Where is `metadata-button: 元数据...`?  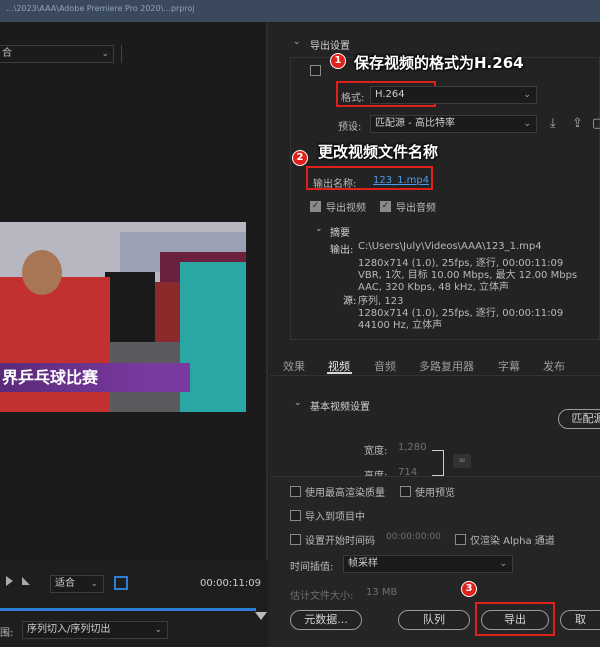
metadata-button: 元数据... is located at coordinates (326, 620).